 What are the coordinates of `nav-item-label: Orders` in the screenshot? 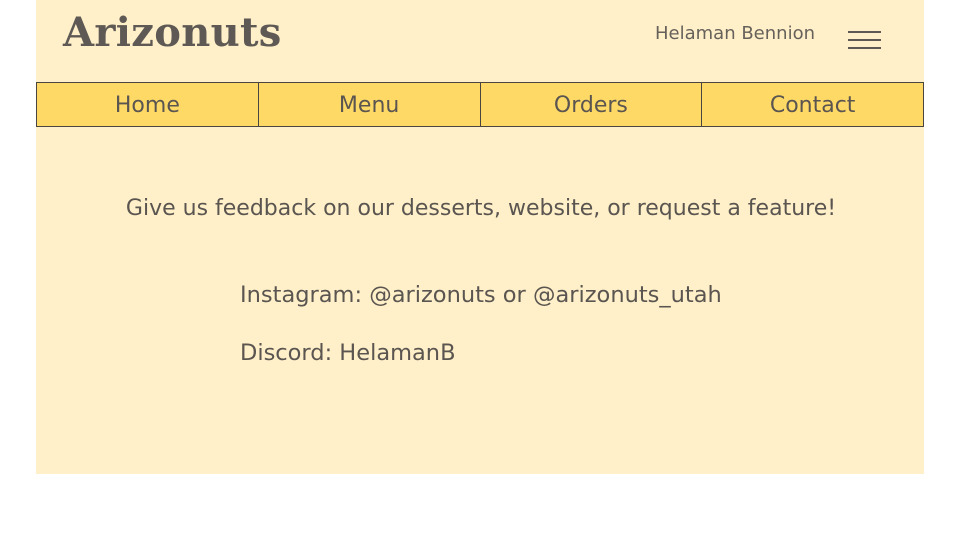 It's located at (590, 105).